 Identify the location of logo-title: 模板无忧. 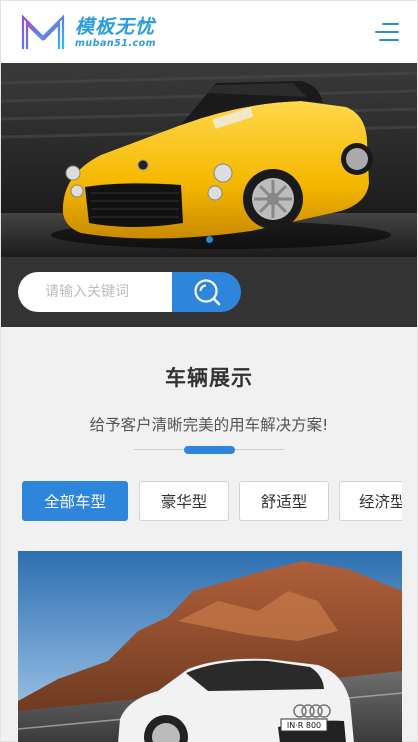
(115, 27).